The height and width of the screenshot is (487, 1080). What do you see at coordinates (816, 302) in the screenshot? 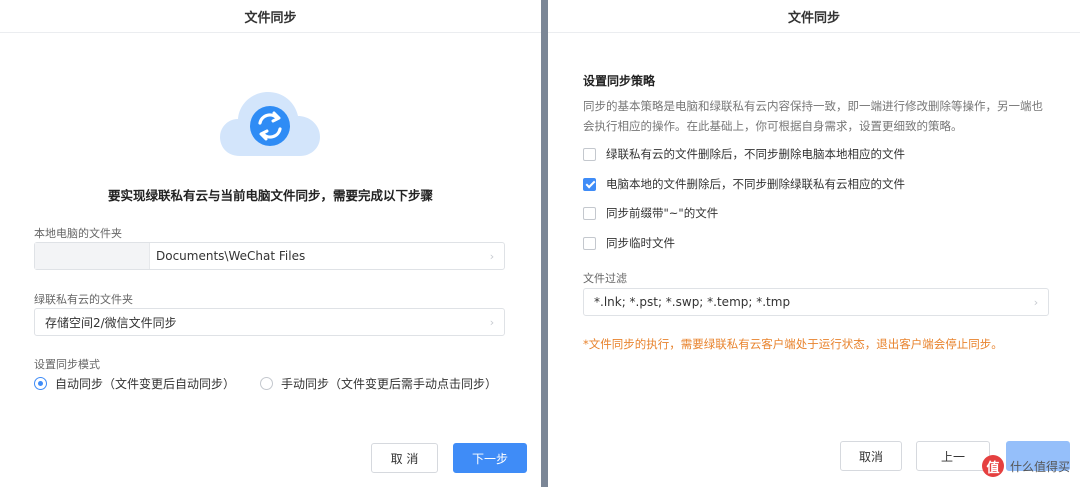
I see `file-filter-input: *.lnk; *.pst; *.swp; *.temp; *.tmp ›` at bounding box center [816, 302].